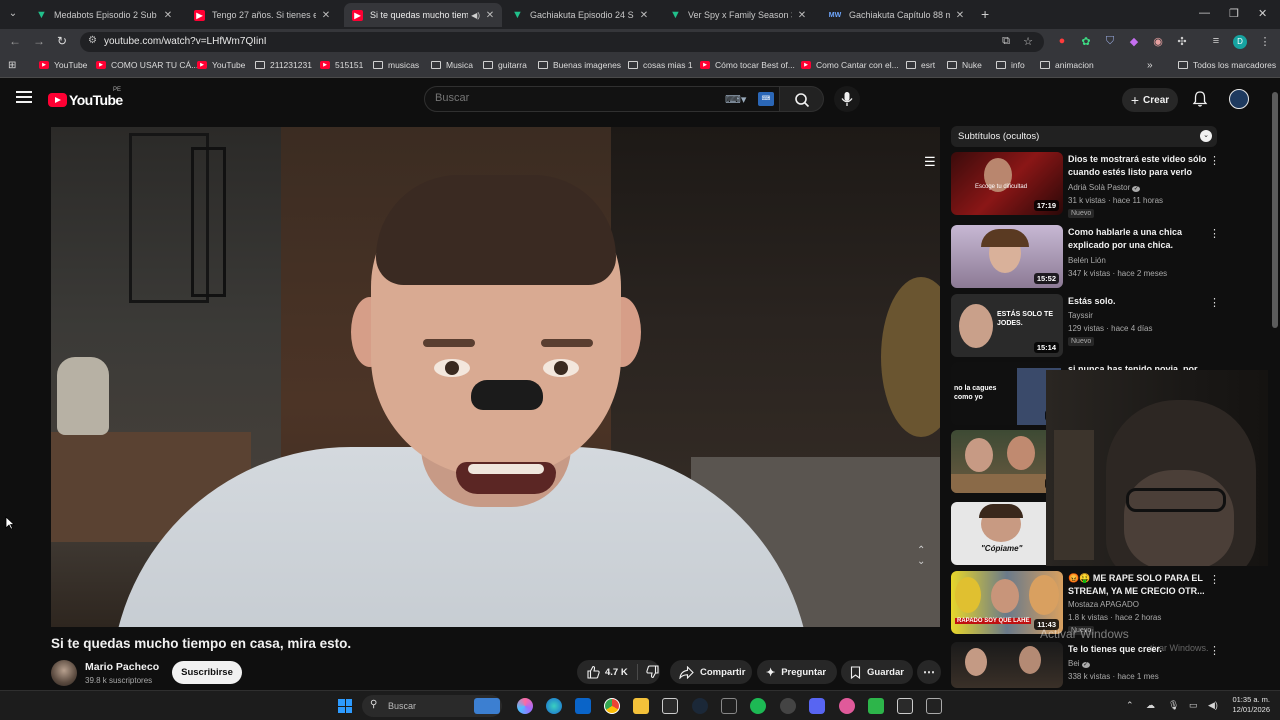 This screenshot has width=1280, height=720. I want to click on epic-games-icon, so click(670, 706).